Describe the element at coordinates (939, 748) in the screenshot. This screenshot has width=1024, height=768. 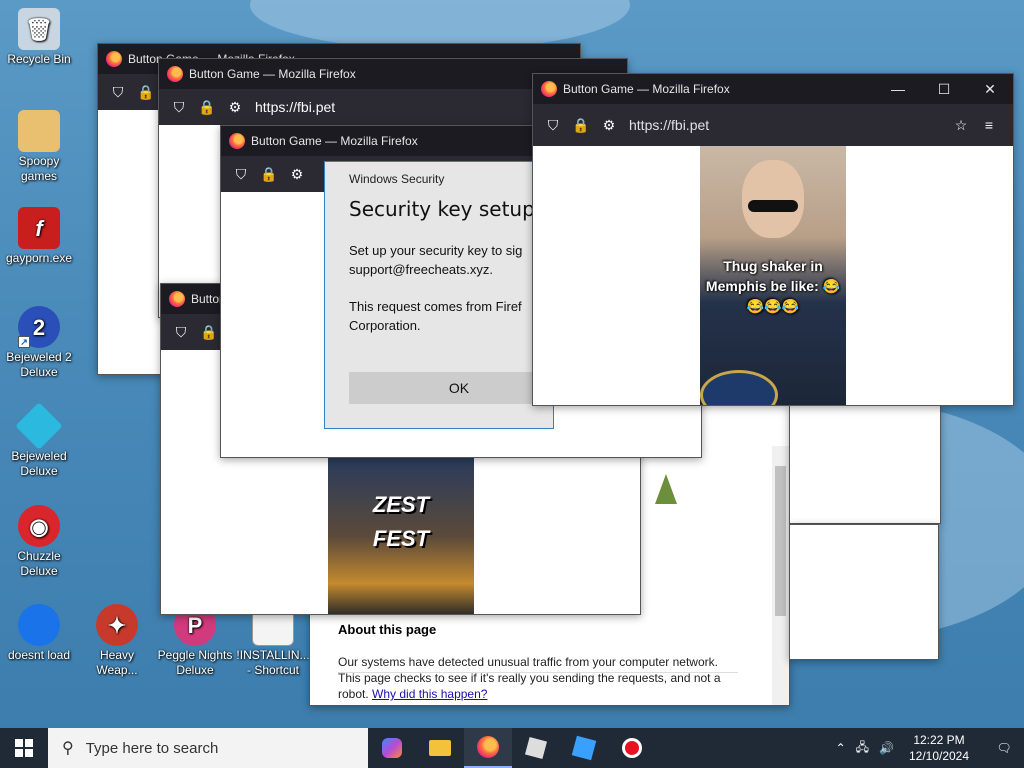
I see `clock: 12:22 PM 12/10/2024` at that location.